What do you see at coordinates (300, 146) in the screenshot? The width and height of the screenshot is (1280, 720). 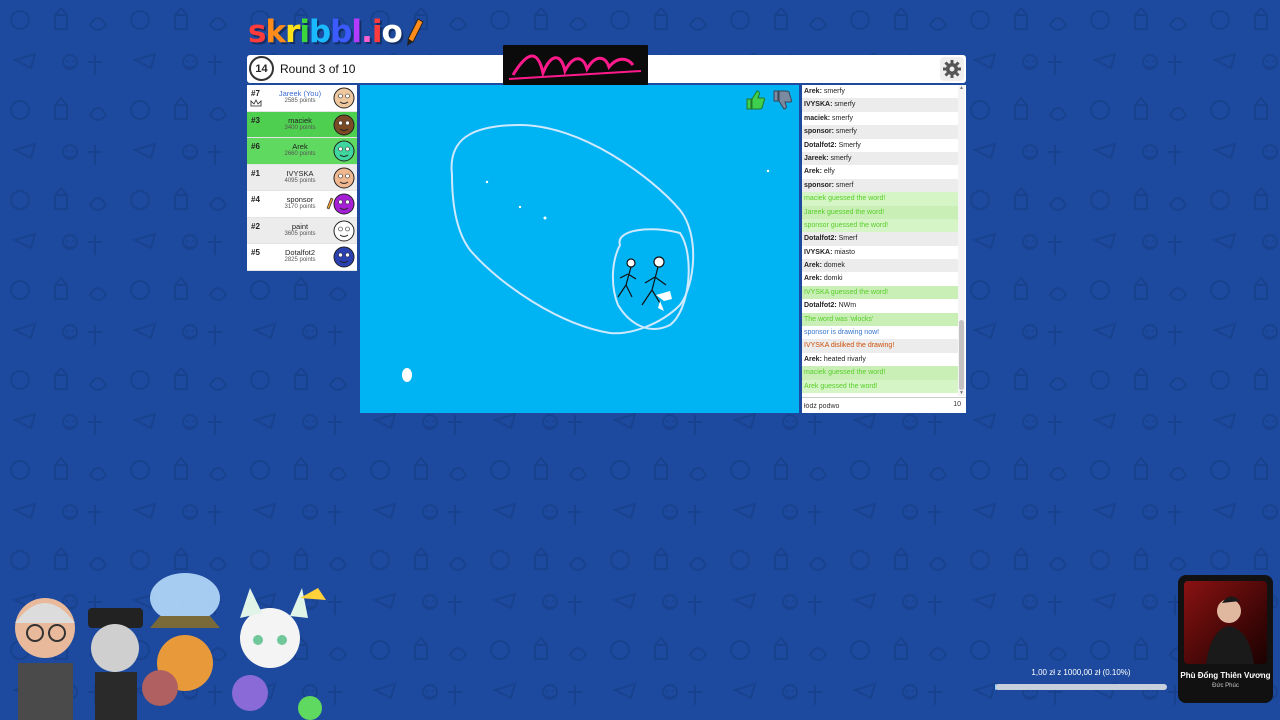 I see `player-name: Arek` at bounding box center [300, 146].